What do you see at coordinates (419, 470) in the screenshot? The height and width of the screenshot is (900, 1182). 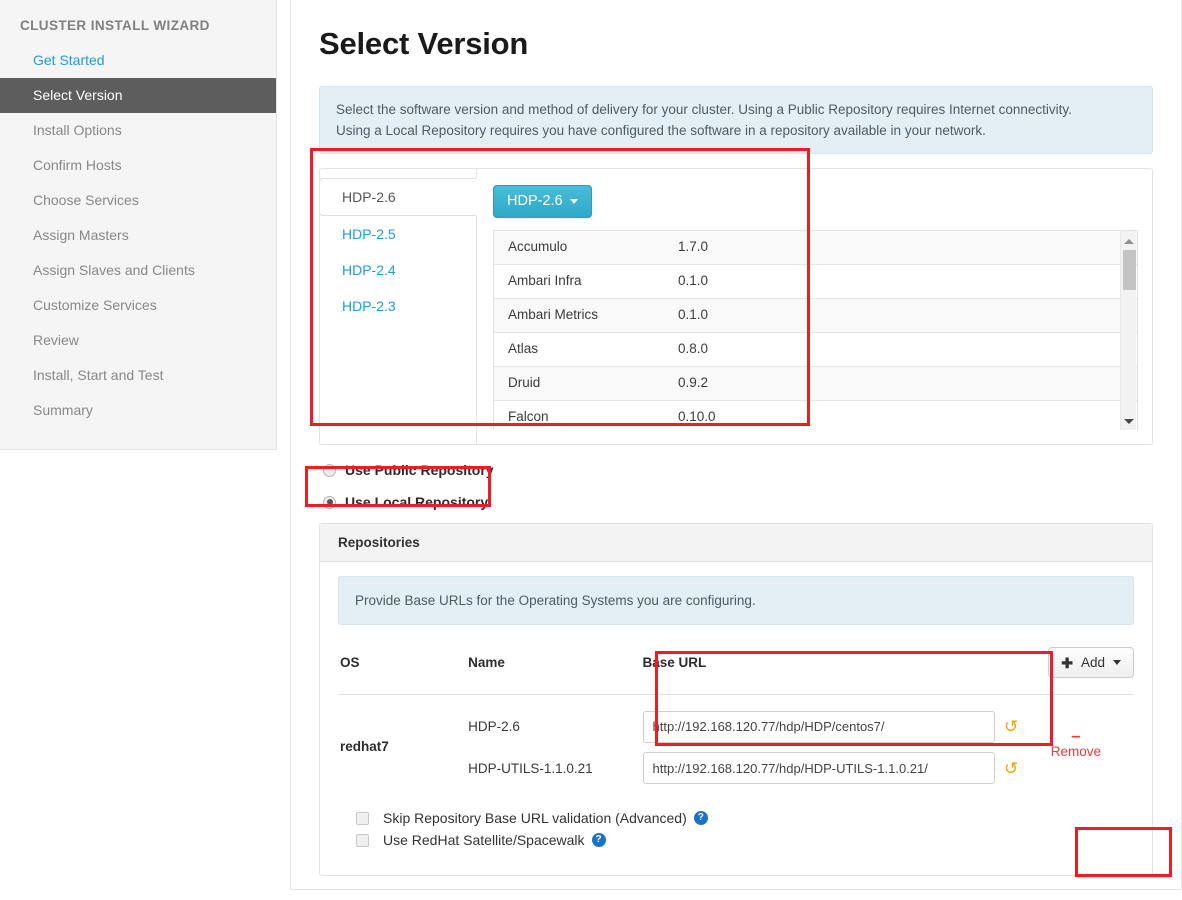 I see `radio-label-public: Use Public Repository` at bounding box center [419, 470].